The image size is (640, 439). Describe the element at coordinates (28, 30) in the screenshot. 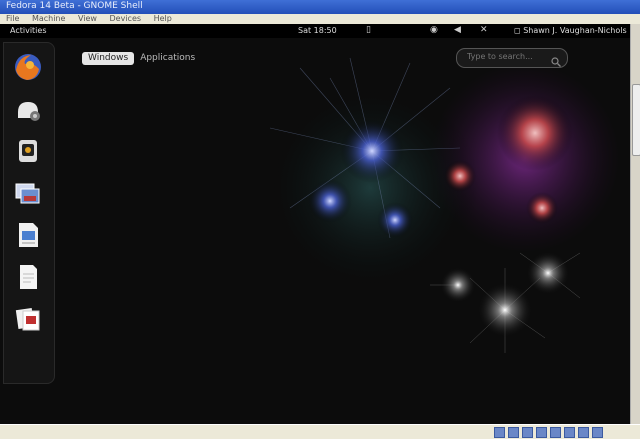

I see `activities-button: Activities` at that location.